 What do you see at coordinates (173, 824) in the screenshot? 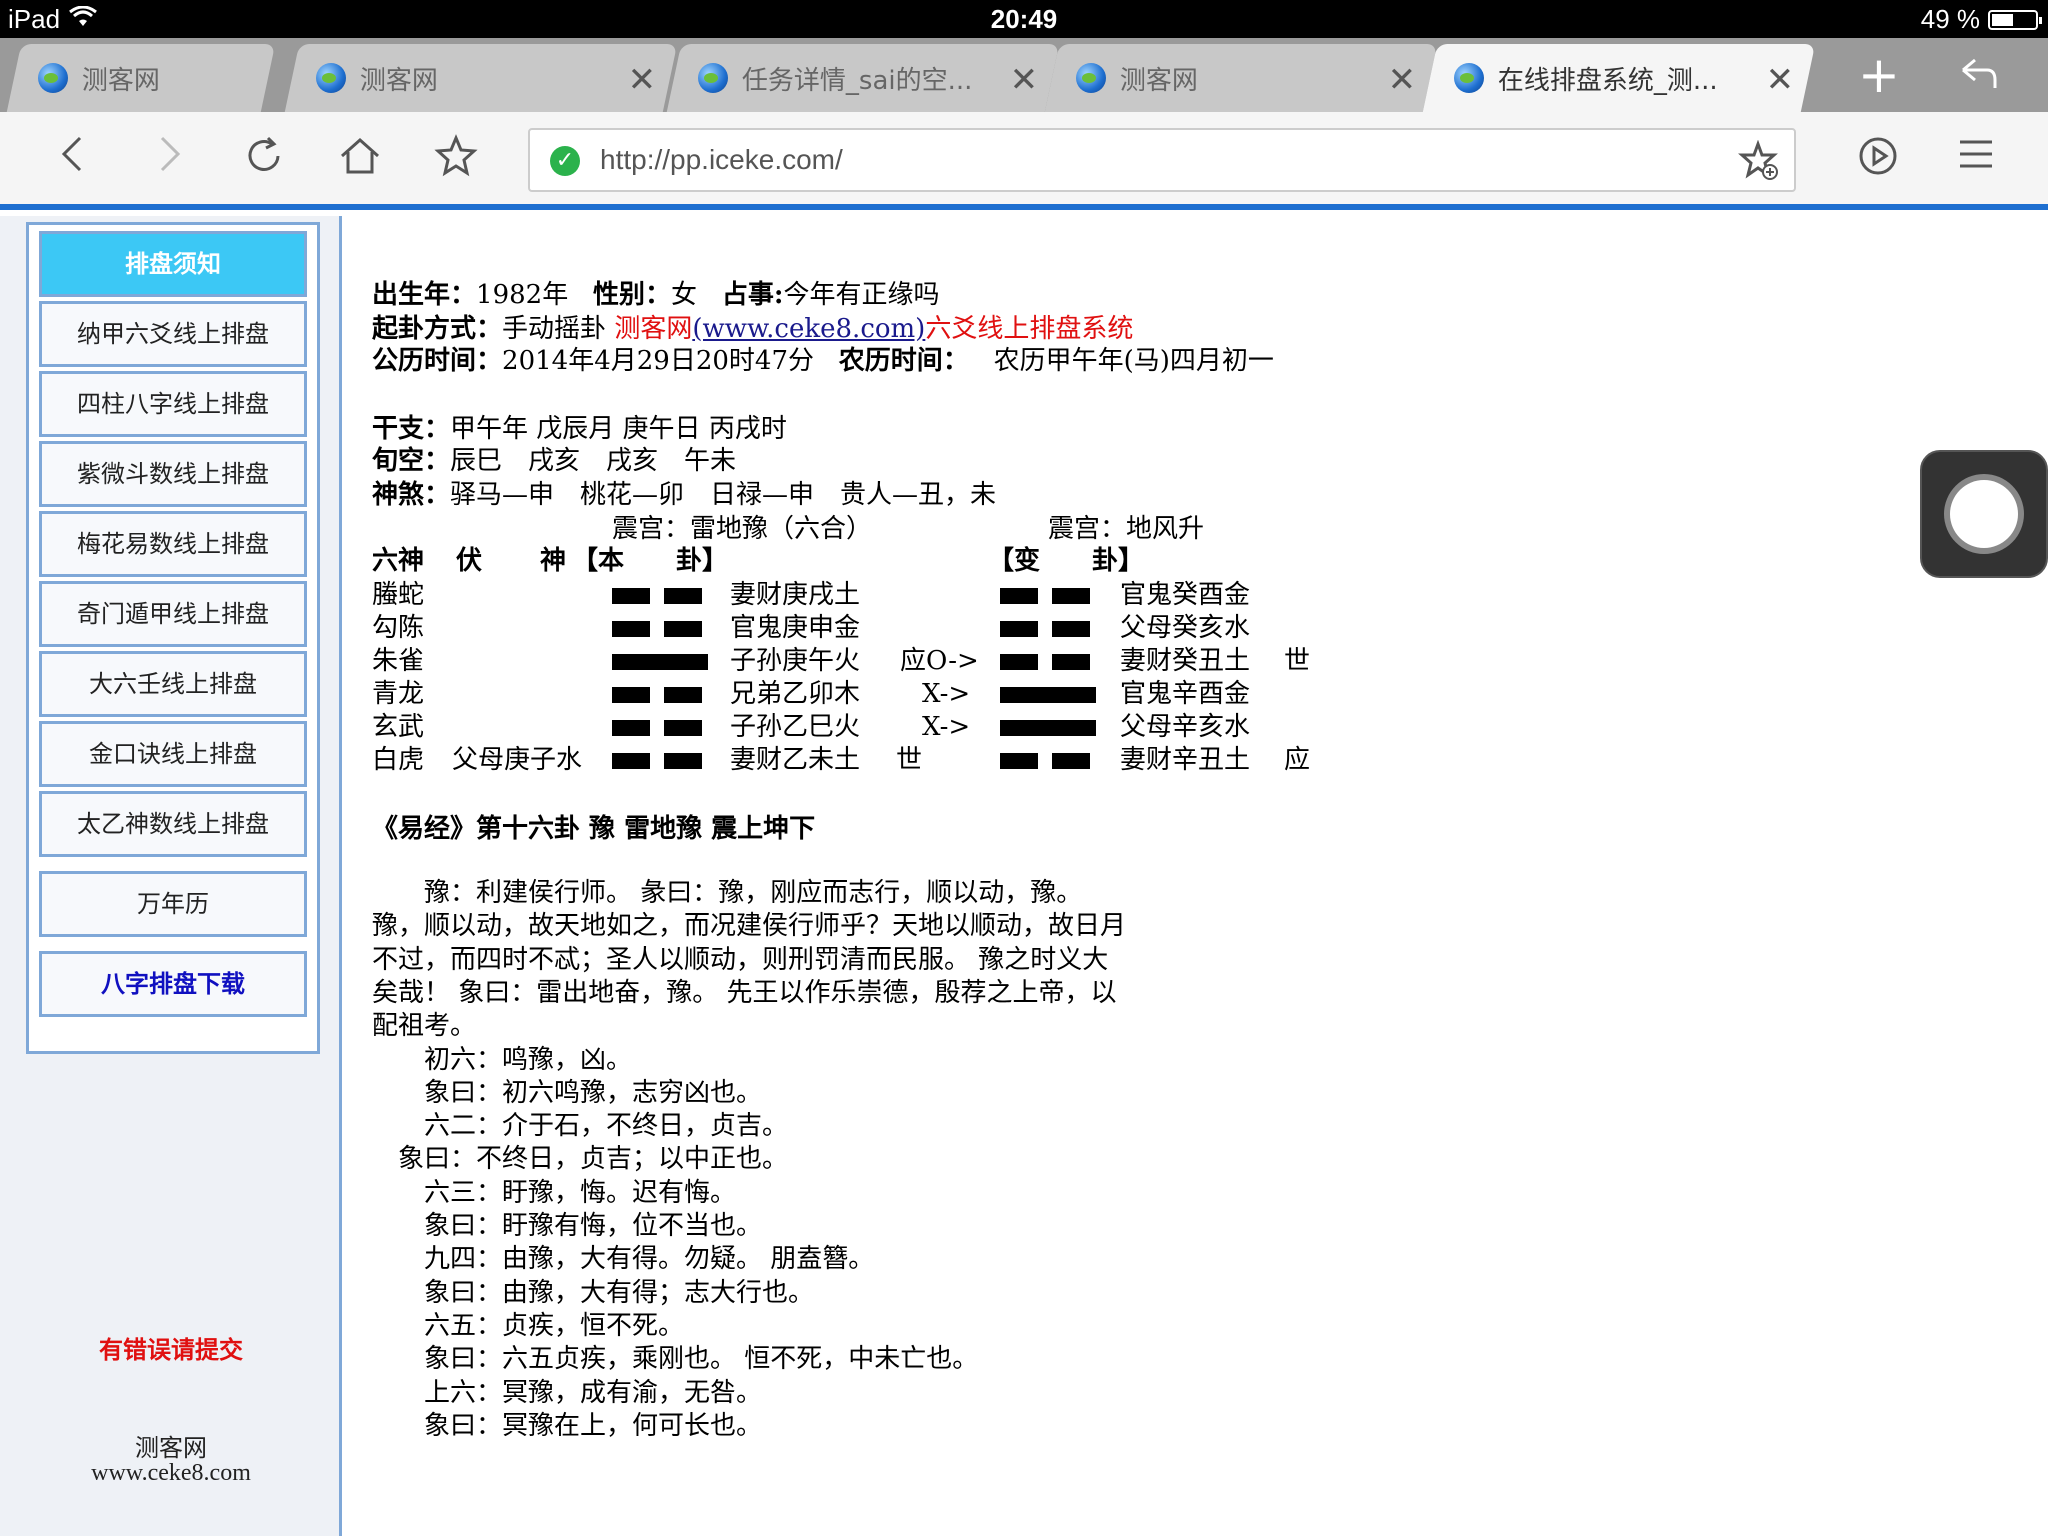
I see `sidebar-item-9: 太乙神数线上排盘` at bounding box center [173, 824].